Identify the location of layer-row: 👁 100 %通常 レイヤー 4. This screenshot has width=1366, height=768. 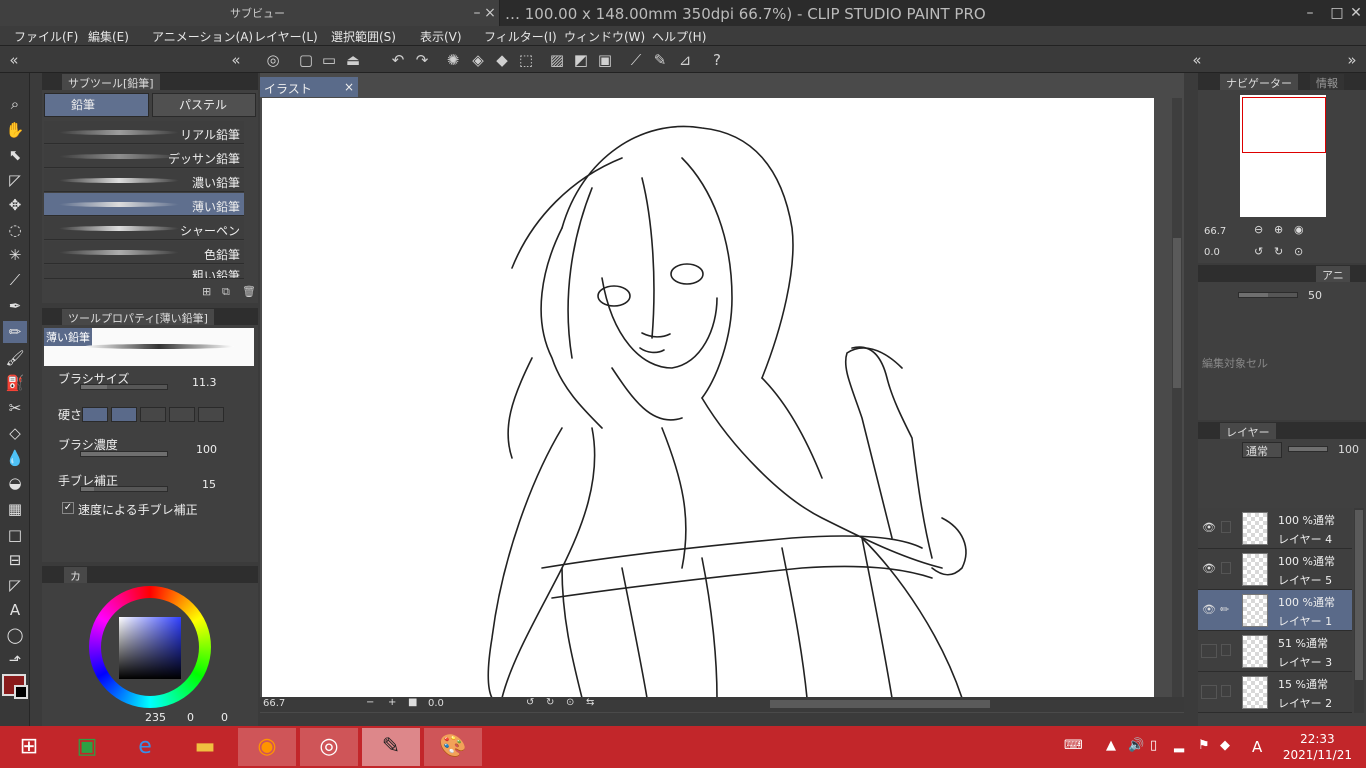
(1275, 528).